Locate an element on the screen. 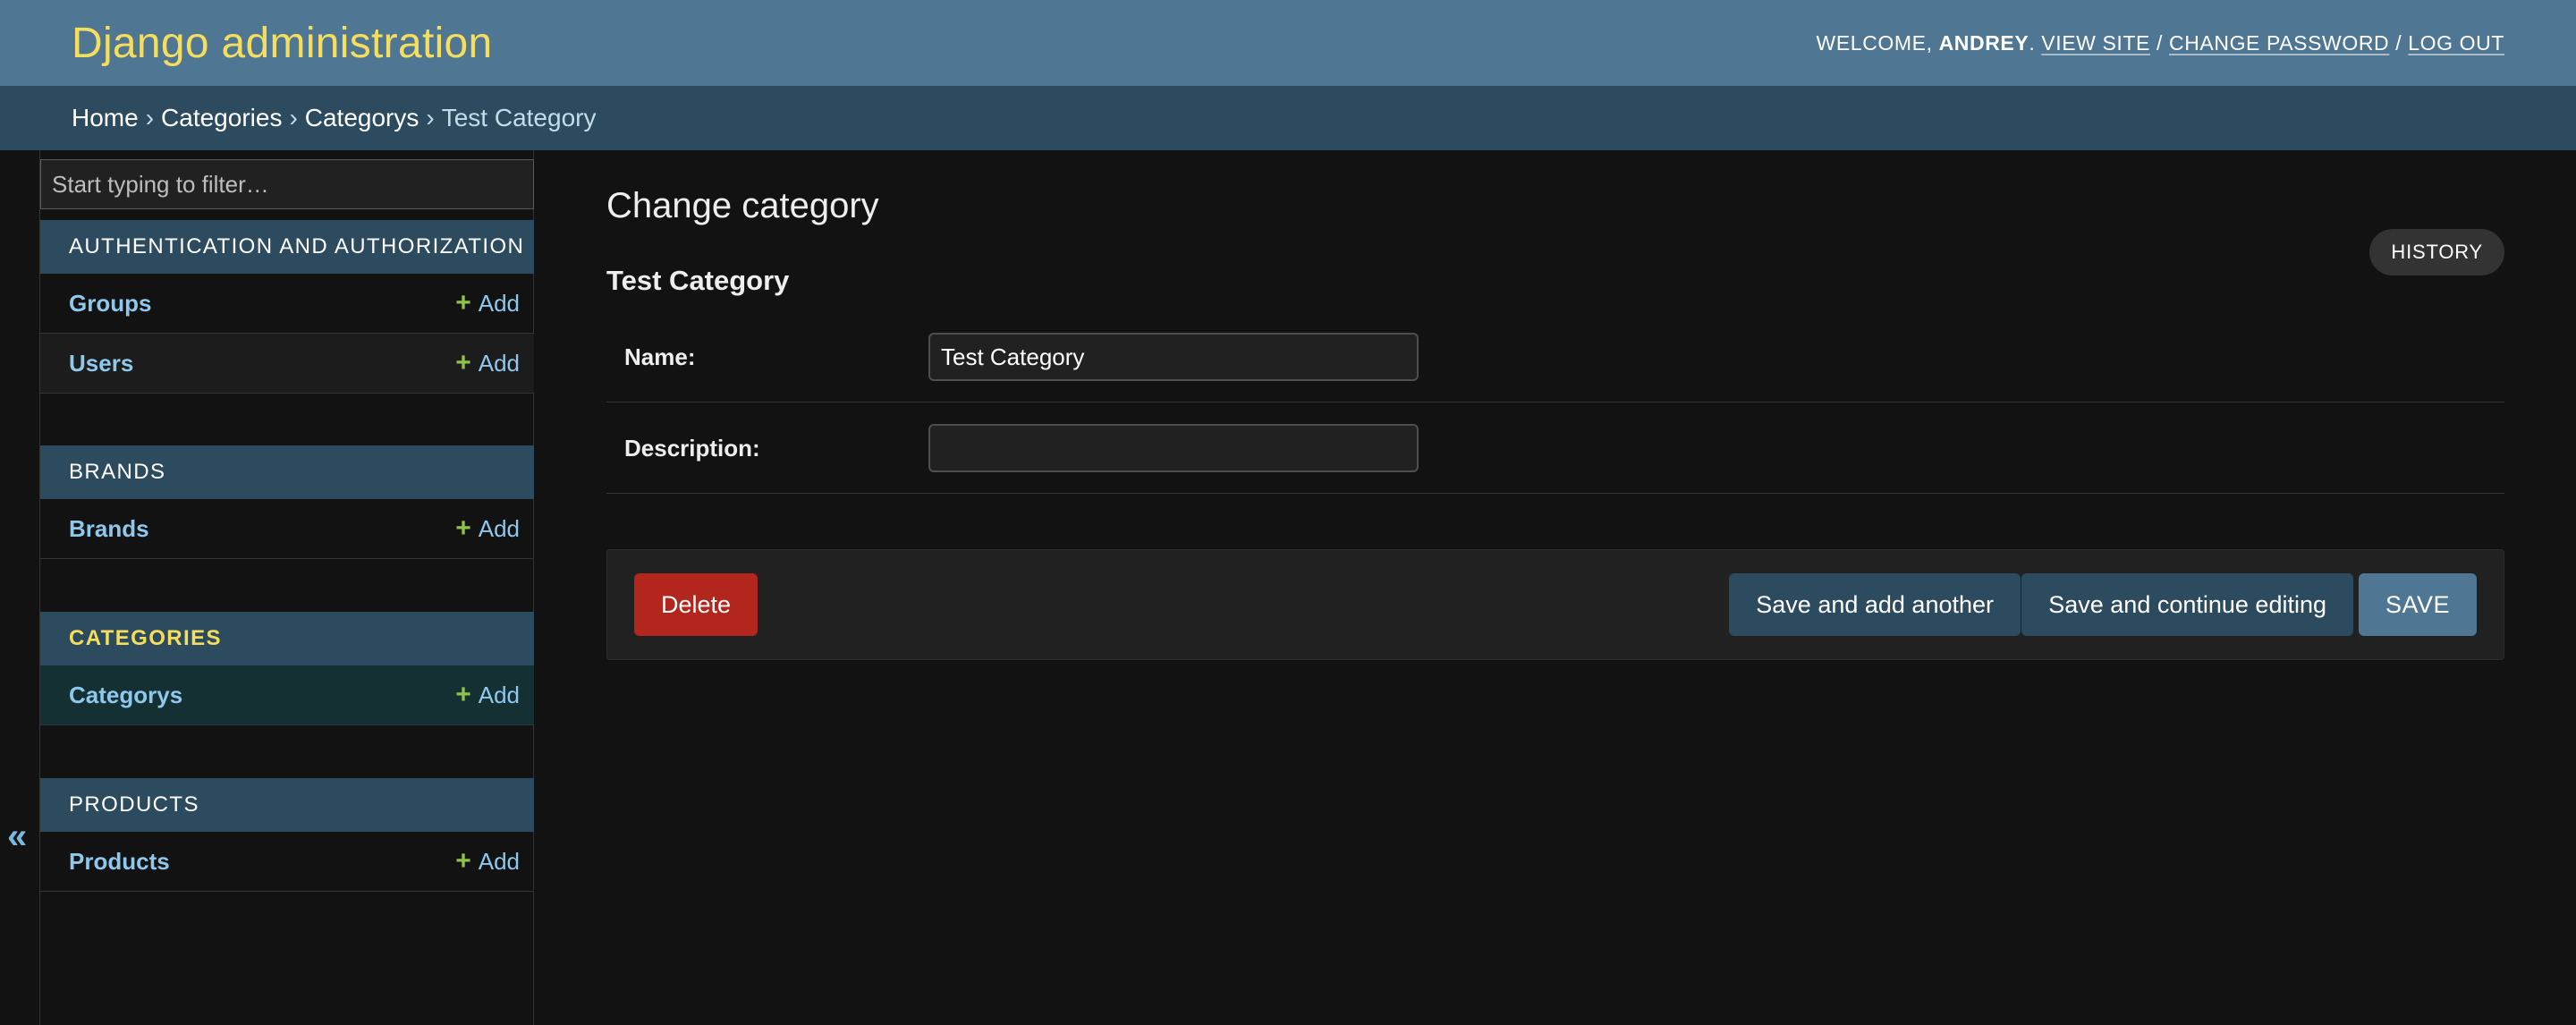  breadcrumb-categories-app: Categories is located at coordinates (221, 118).